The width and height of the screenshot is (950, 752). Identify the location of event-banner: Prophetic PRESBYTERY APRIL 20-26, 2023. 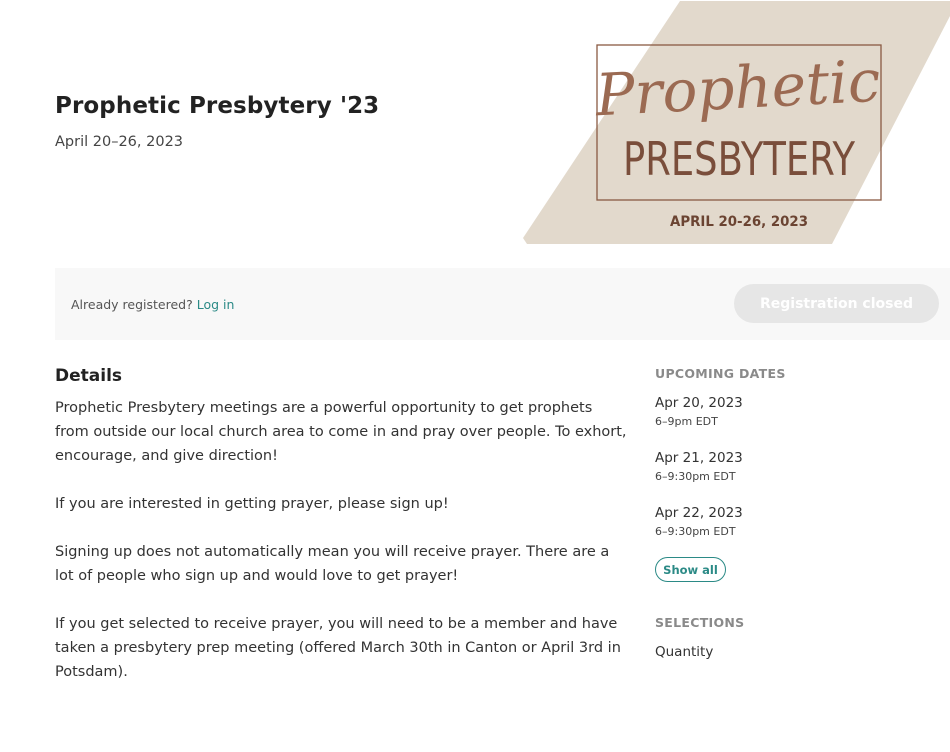
(735, 123).